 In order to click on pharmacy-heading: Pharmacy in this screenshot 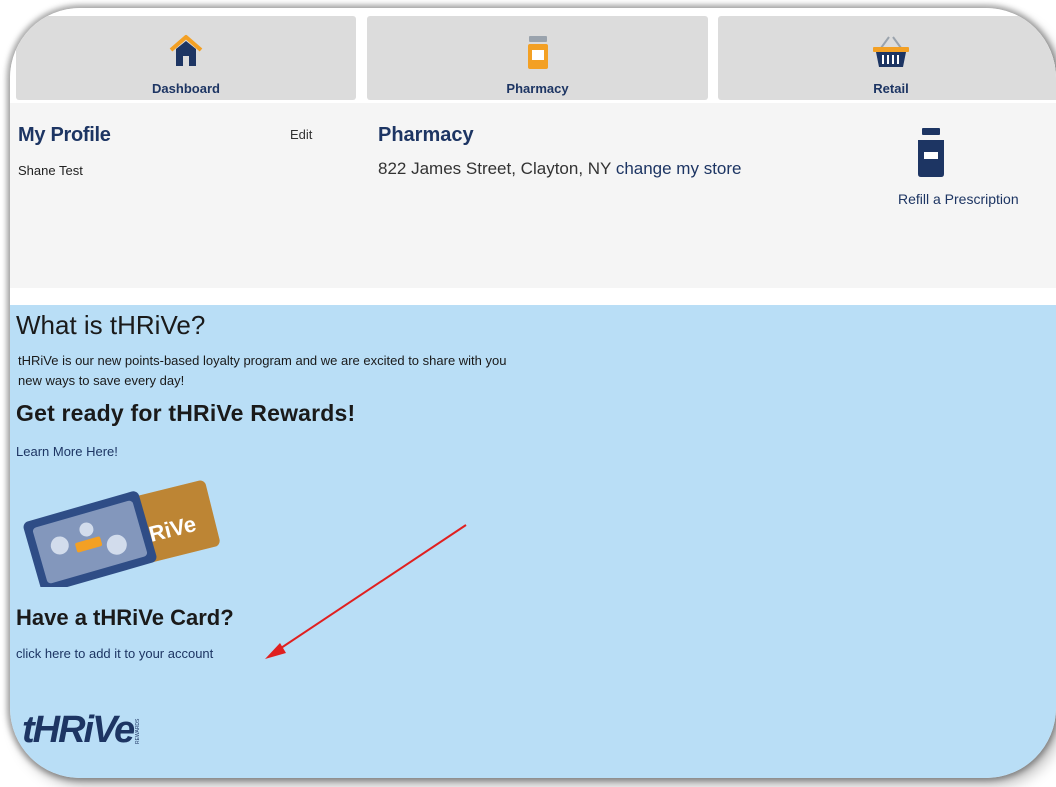, I will do `click(426, 135)`.